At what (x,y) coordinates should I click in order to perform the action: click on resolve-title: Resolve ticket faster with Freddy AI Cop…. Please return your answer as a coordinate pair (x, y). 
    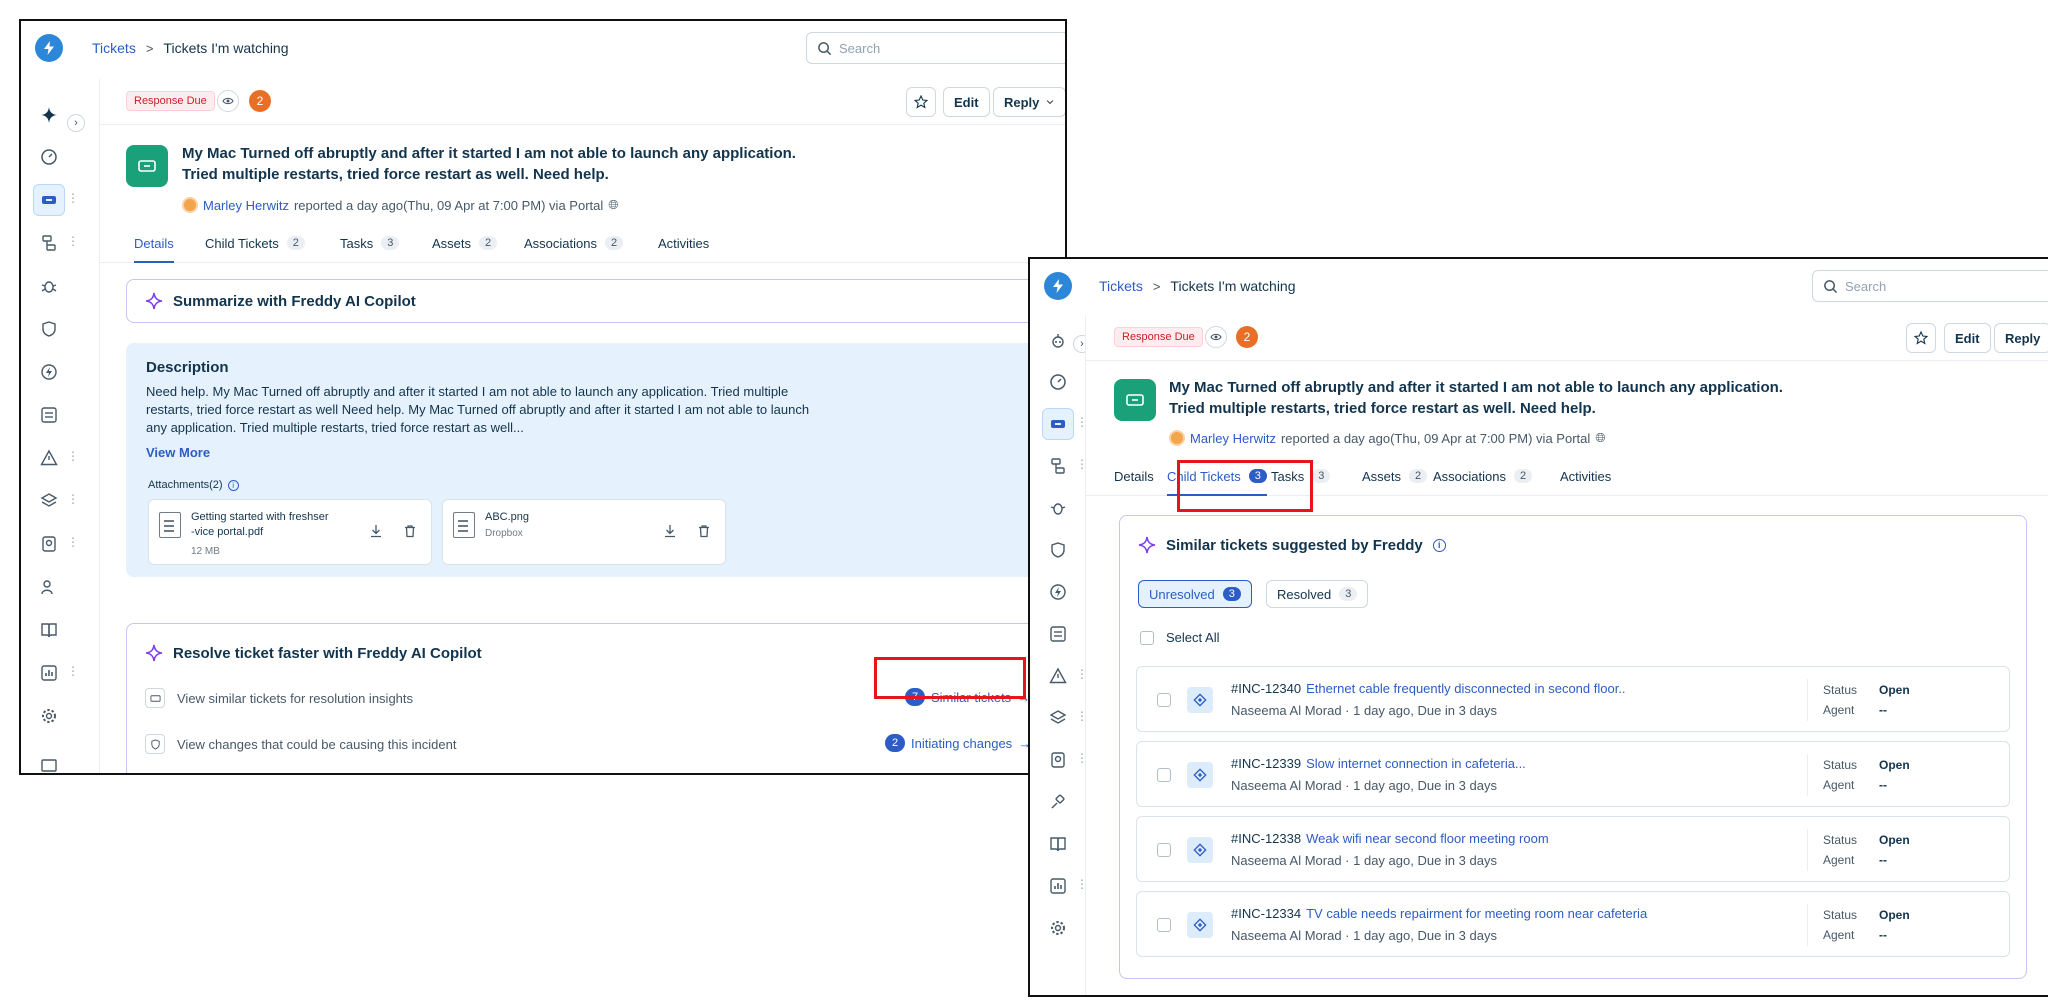
    Looking at the image, I should click on (313, 653).